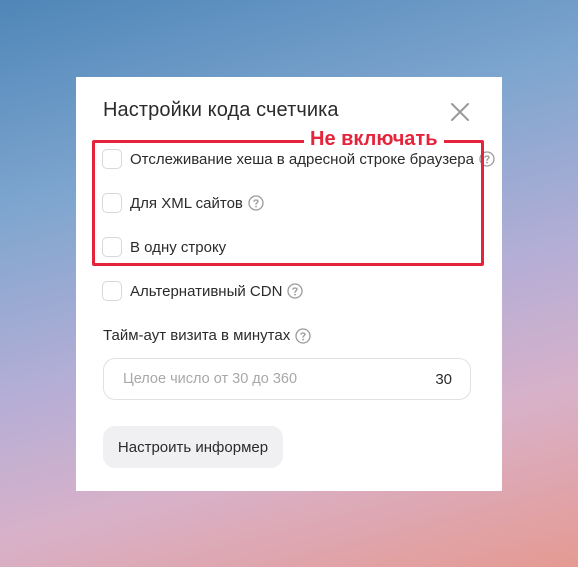 The height and width of the screenshot is (567, 578). What do you see at coordinates (206, 291) in the screenshot?
I see `alternative-cdn-label: Альтернативный CDN` at bounding box center [206, 291].